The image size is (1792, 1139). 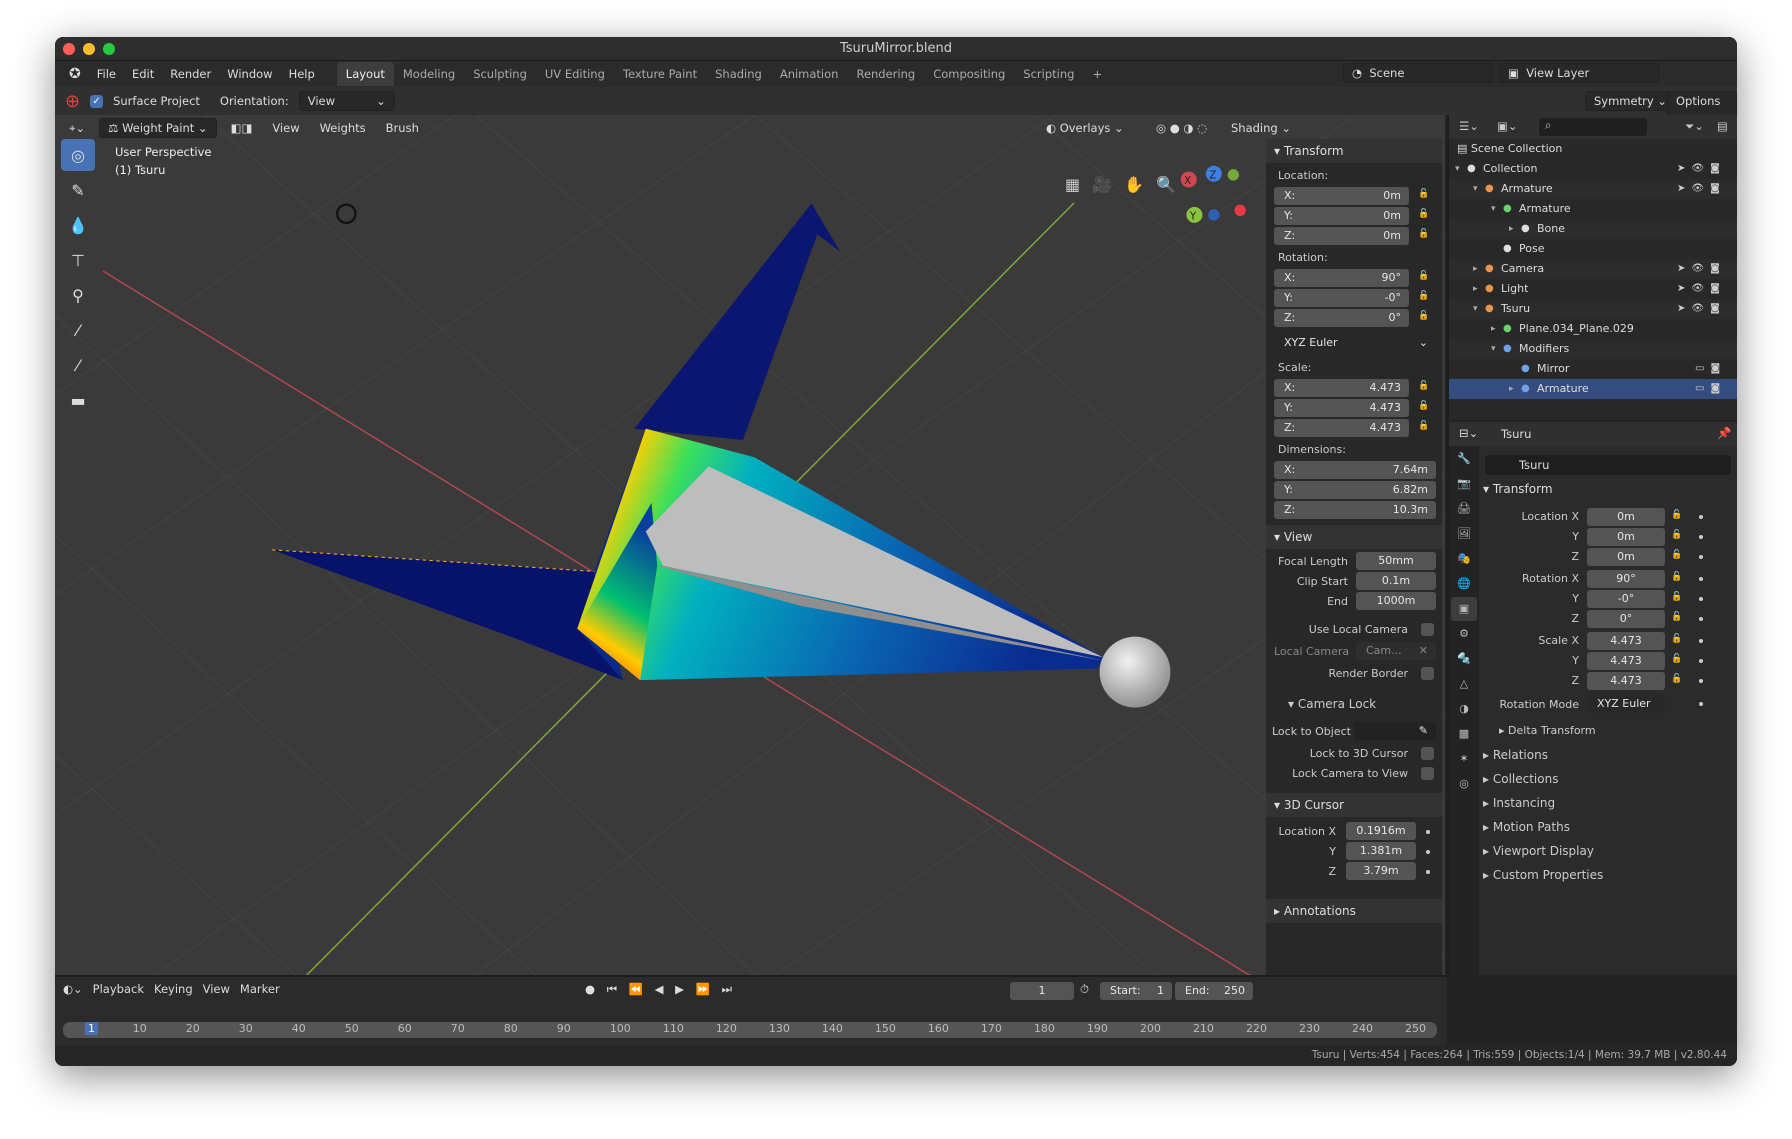 I want to click on pan-hand-icon: ✋, so click(x=1134, y=184).